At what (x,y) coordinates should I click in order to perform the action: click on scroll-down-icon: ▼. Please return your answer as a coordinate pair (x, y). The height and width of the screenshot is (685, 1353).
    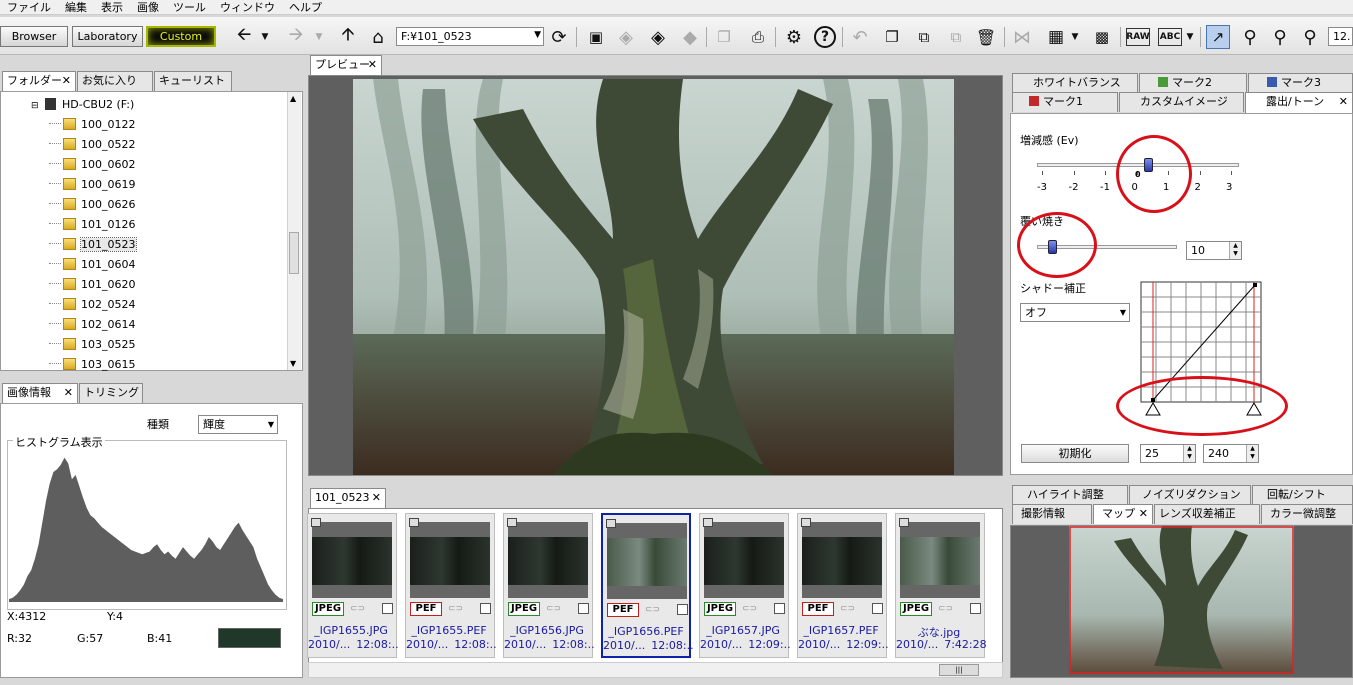
    Looking at the image, I should click on (293, 363).